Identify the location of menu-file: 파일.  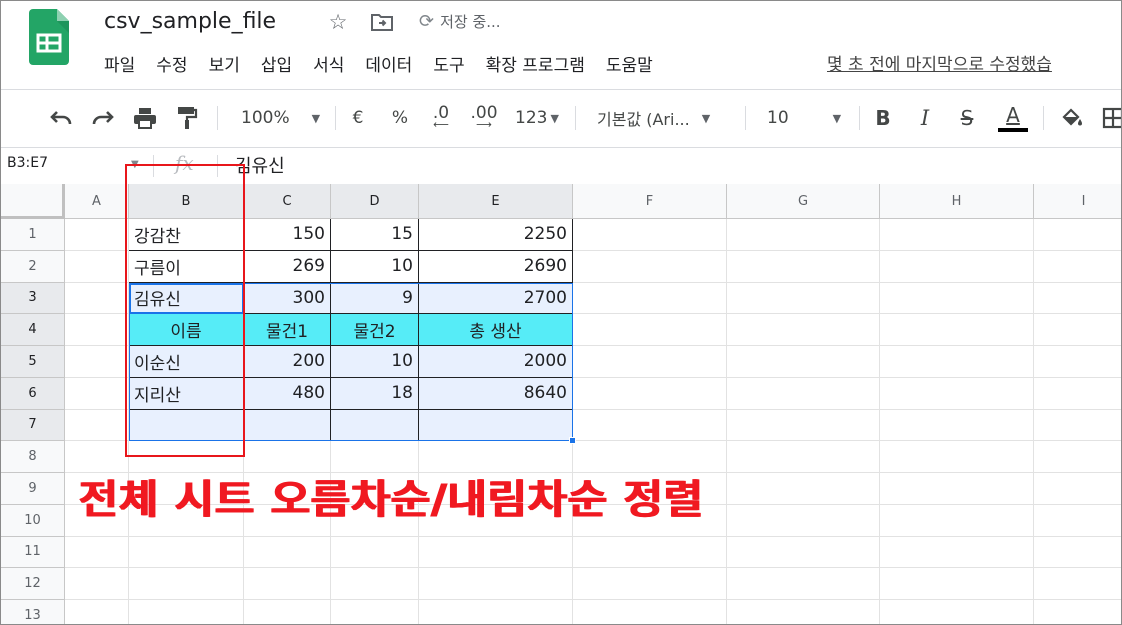
(119, 66).